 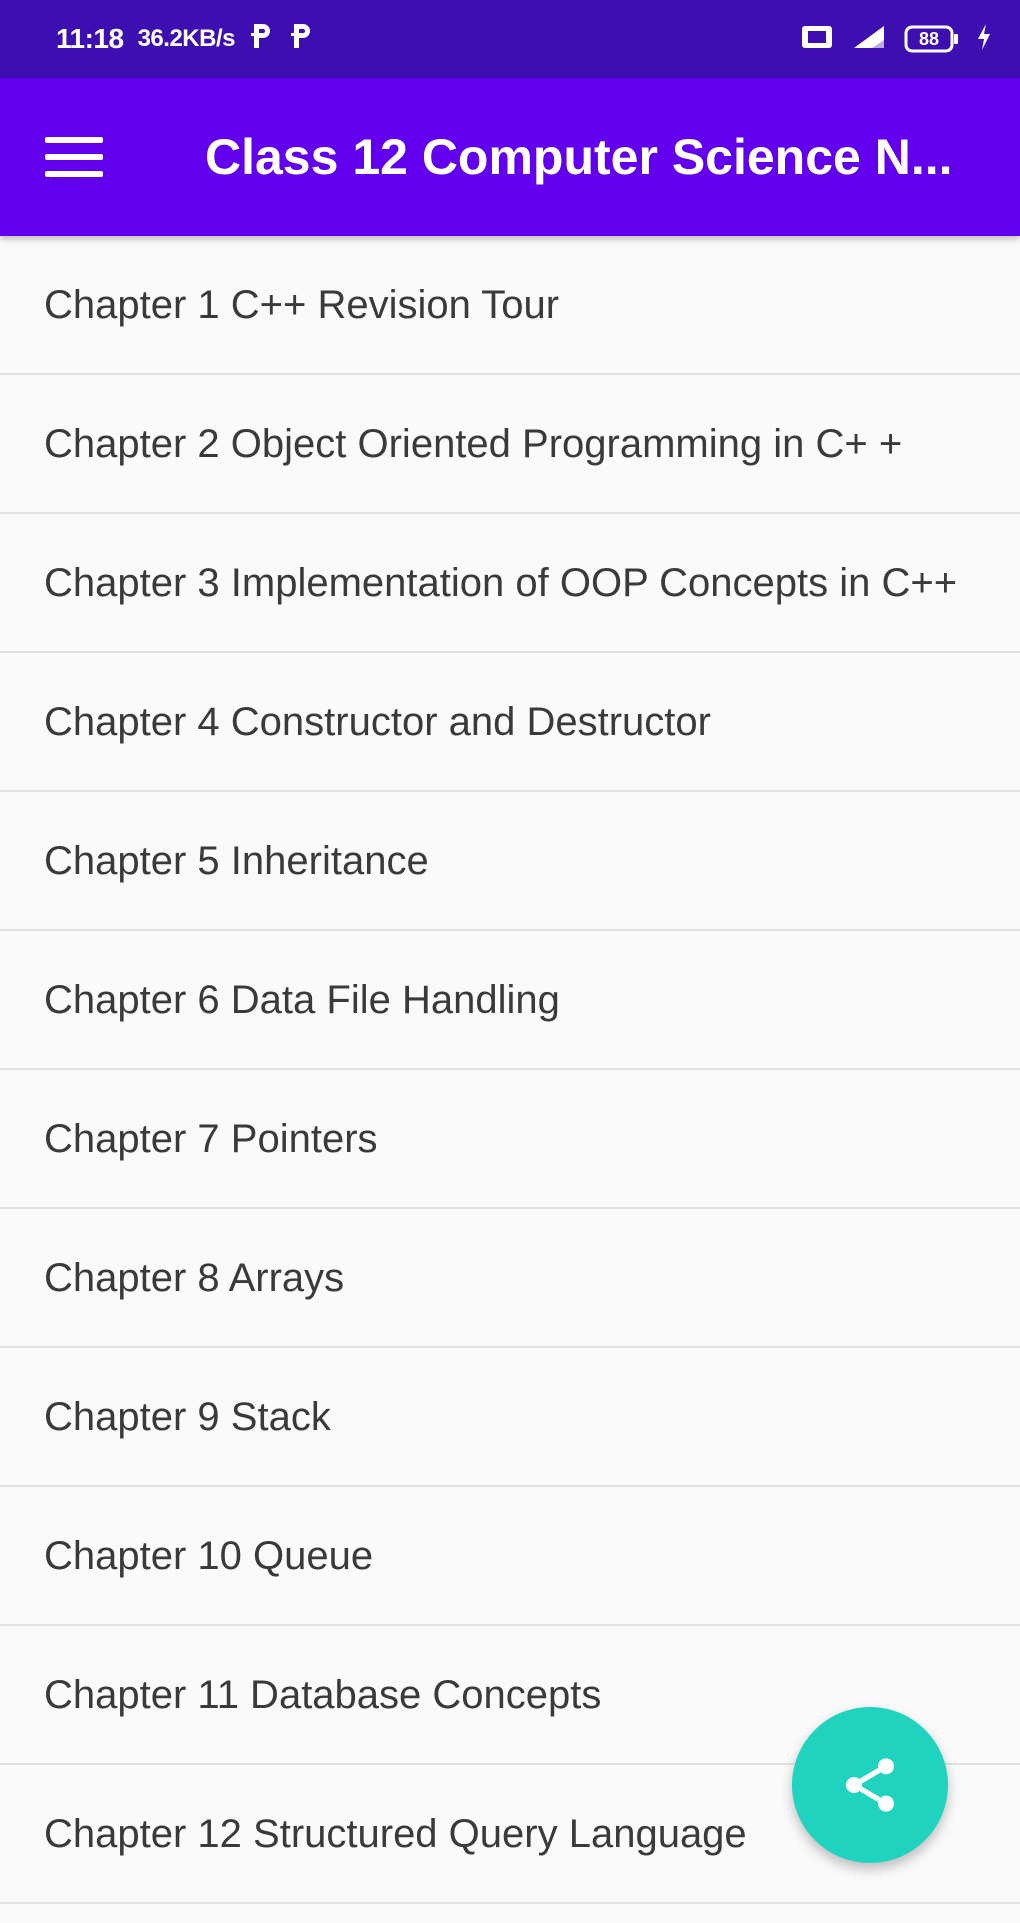 I want to click on share-fab-button, so click(x=870, y=1785).